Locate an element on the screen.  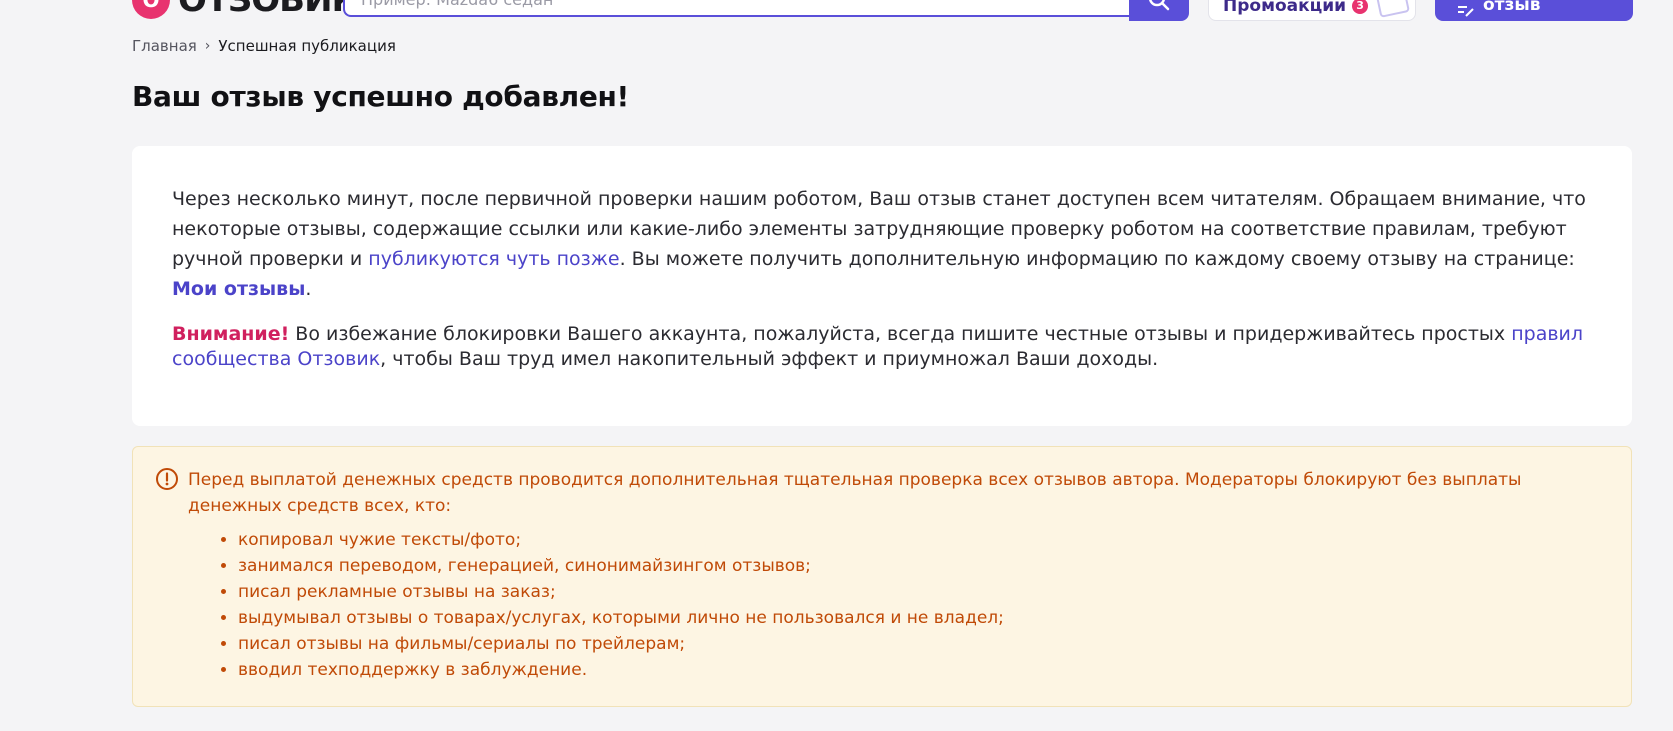
attention-label: Внимание! is located at coordinates (231, 334).